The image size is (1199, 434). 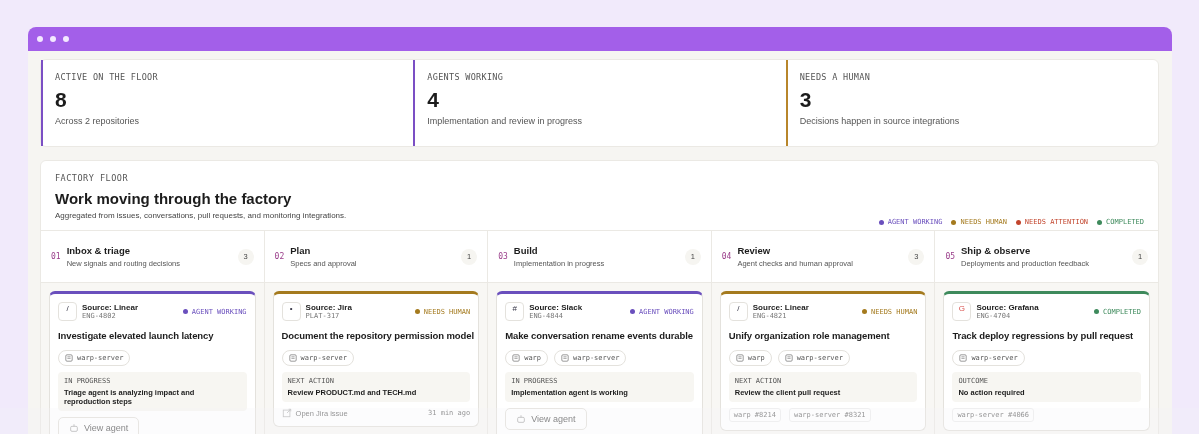 What do you see at coordinates (962, 311) in the screenshot?
I see `source-logo: G` at bounding box center [962, 311].